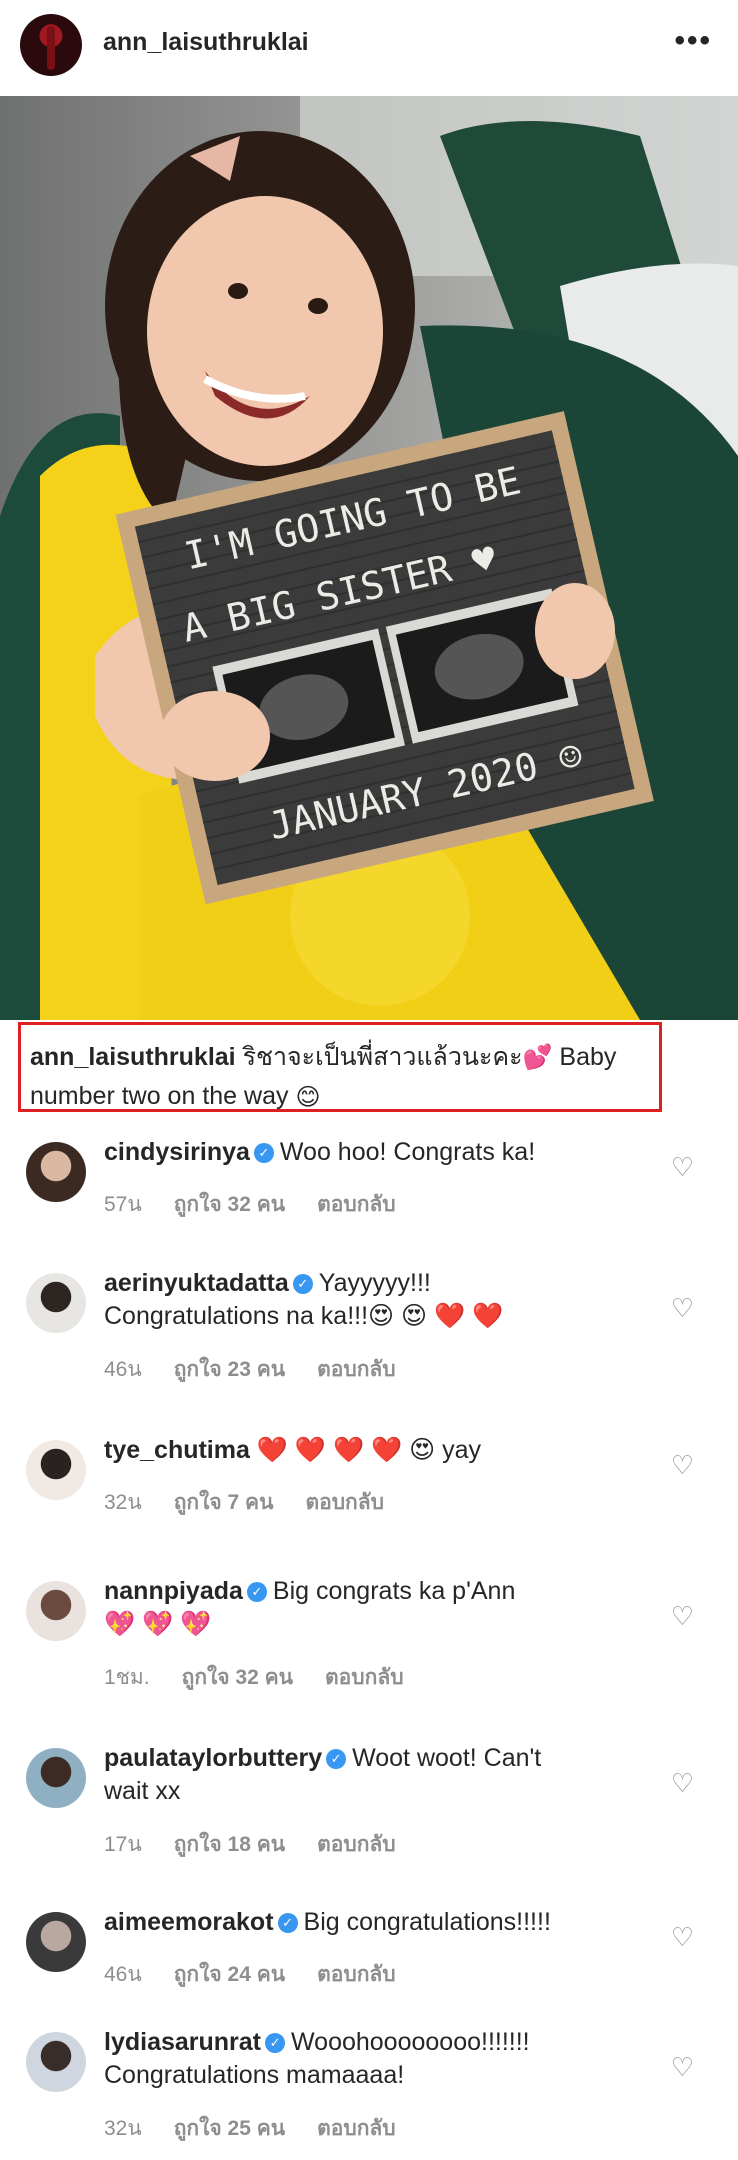 This screenshot has width=738, height=2160. Describe the element at coordinates (213, 1758) in the screenshot. I see `comment-username: paulataylorbuttery` at that location.